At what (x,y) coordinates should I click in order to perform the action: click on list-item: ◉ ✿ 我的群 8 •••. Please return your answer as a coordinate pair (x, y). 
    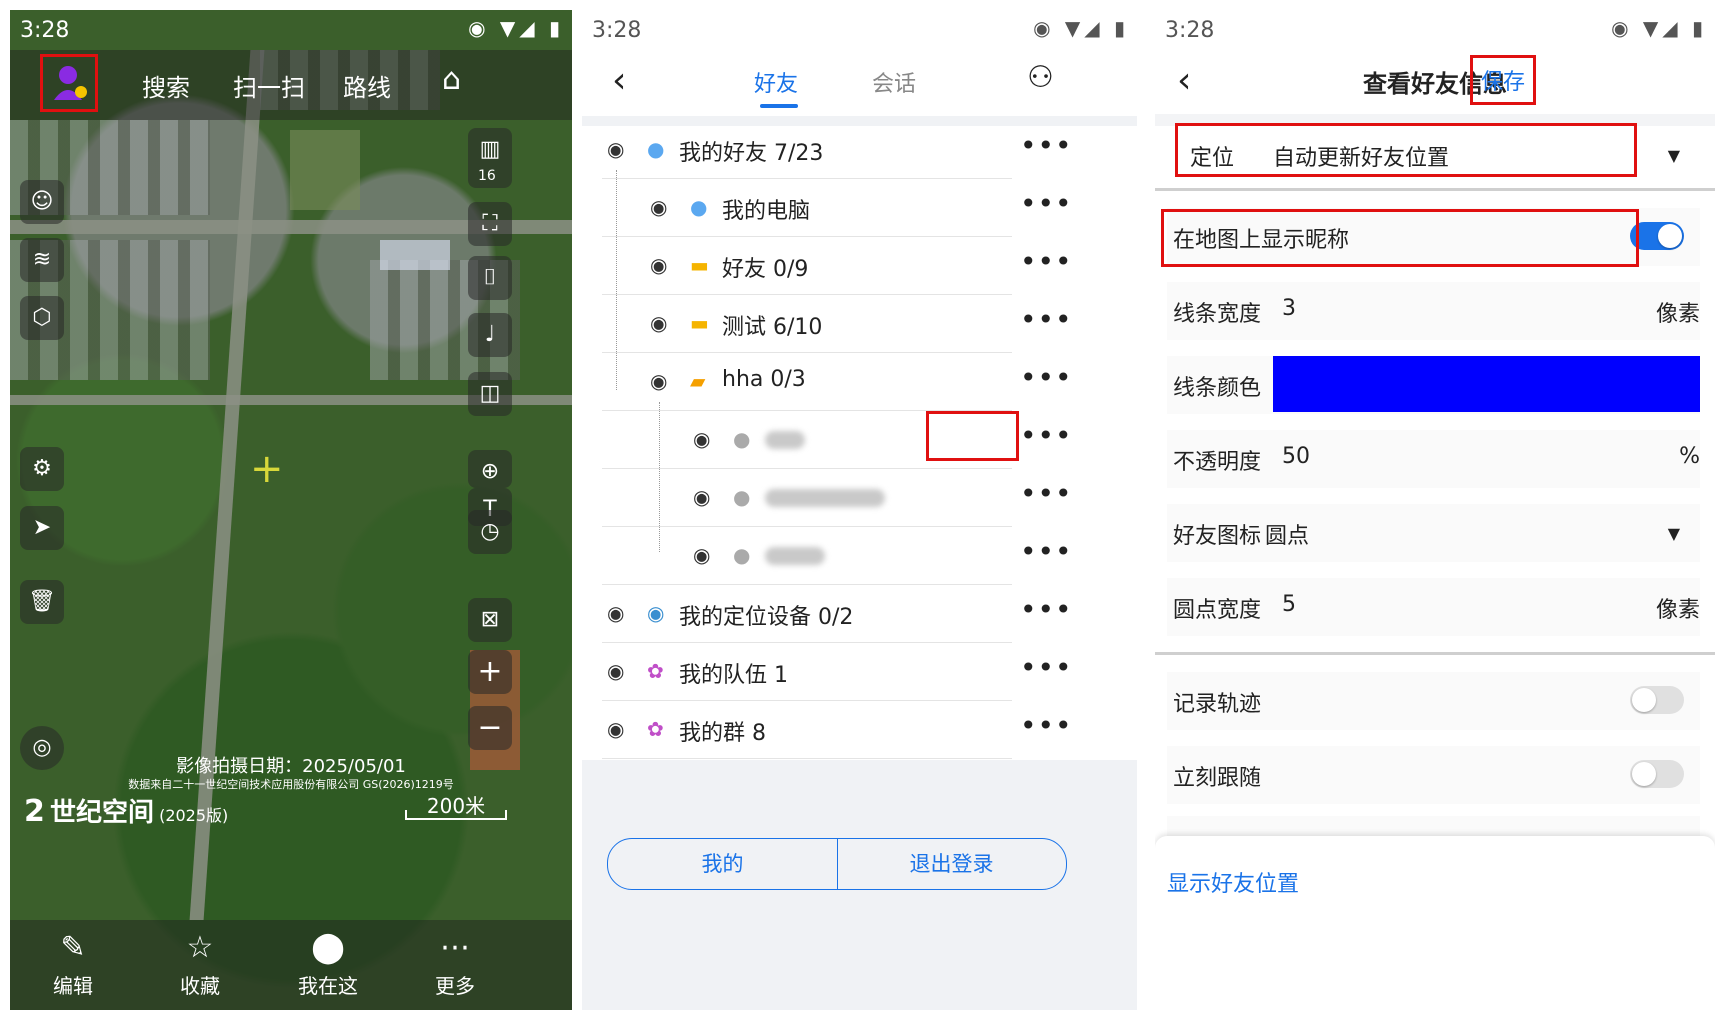
    Looking at the image, I should click on (859, 730).